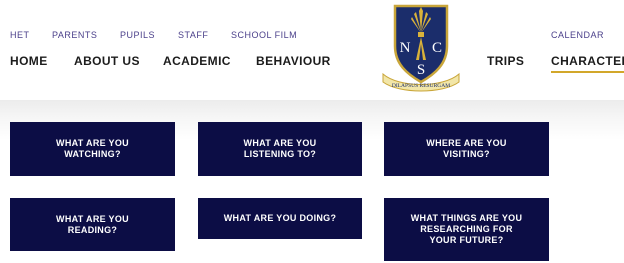 The image size is (624, 263). What do you see at coordinates (466, 149) in the screenshot?
I see `tile-visiting: WHERE ARE YOU VISITING?` at bounding box center [466, 149].